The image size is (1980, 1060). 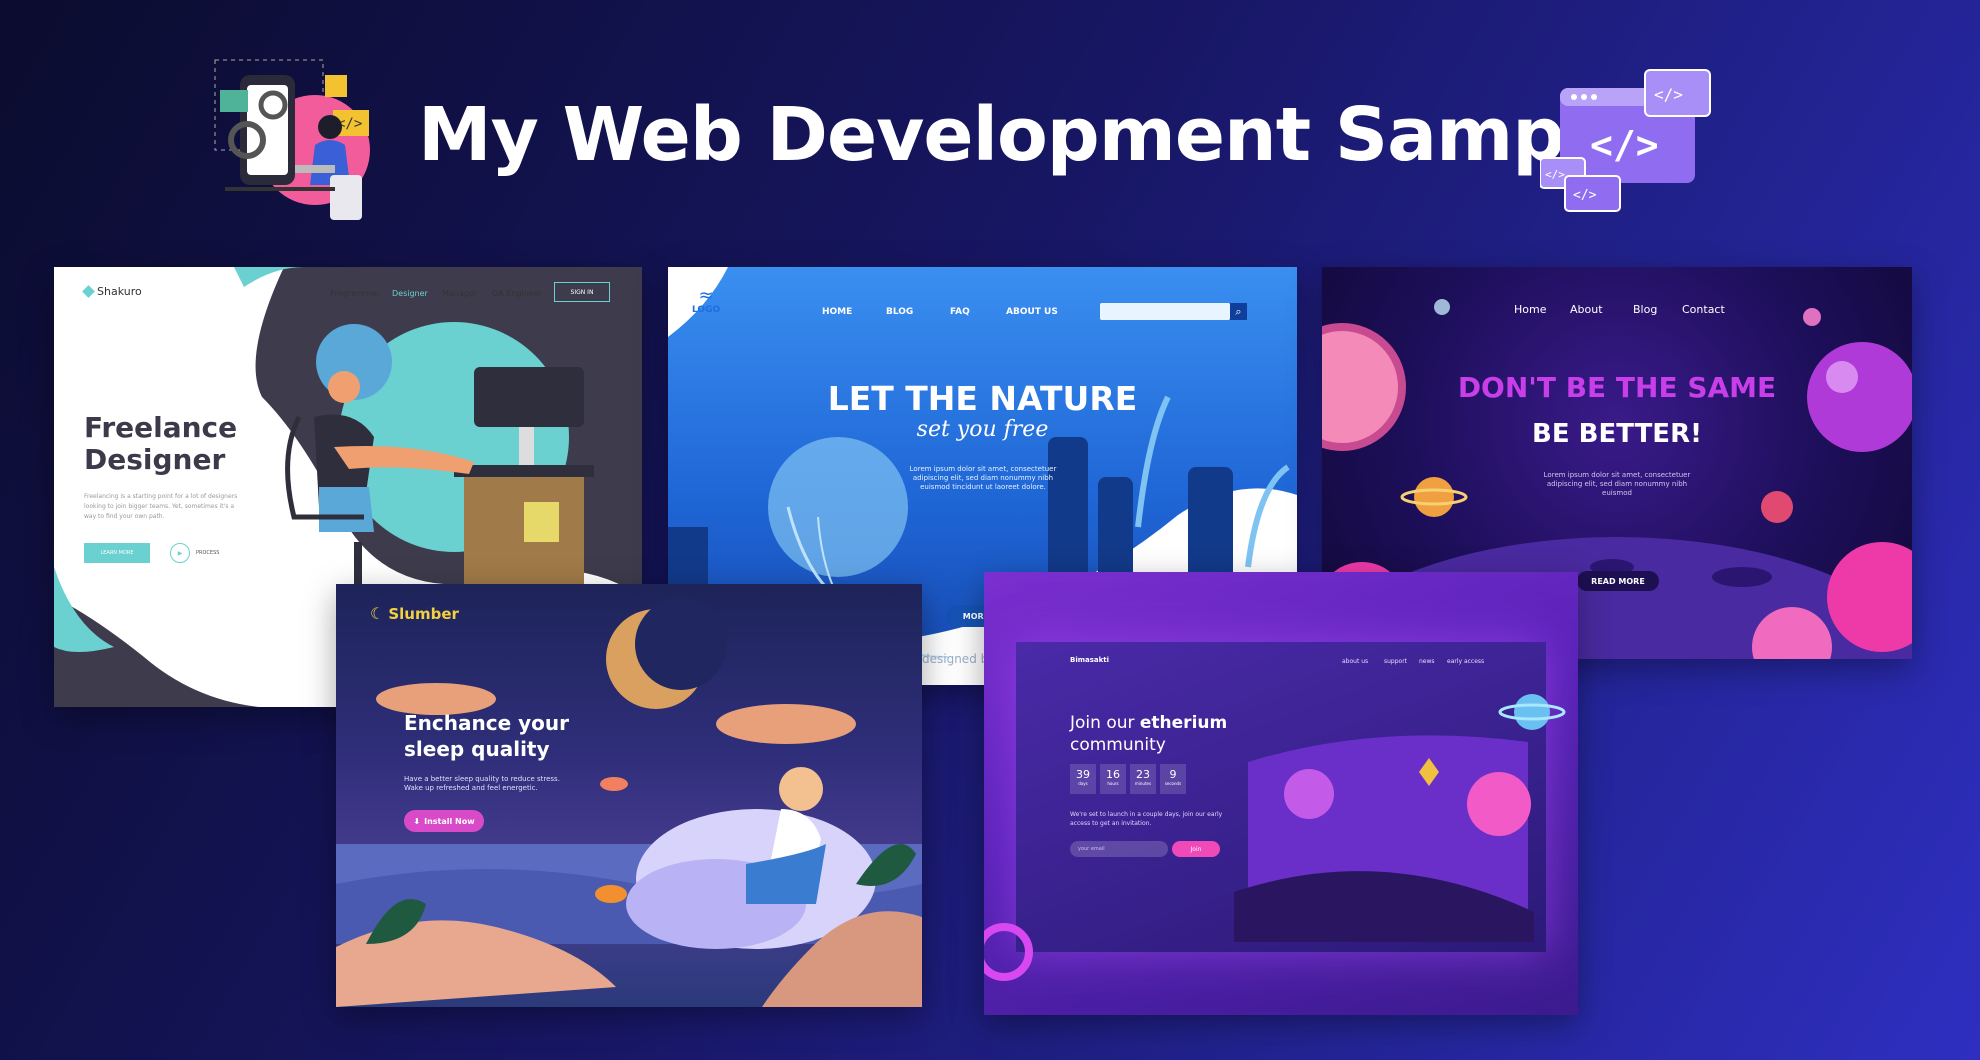 What do you see at coordinates (517, 293) in the screenshot?
I see `nav-qa-engineer: QA Engineer` at bounding box center [517, 293].